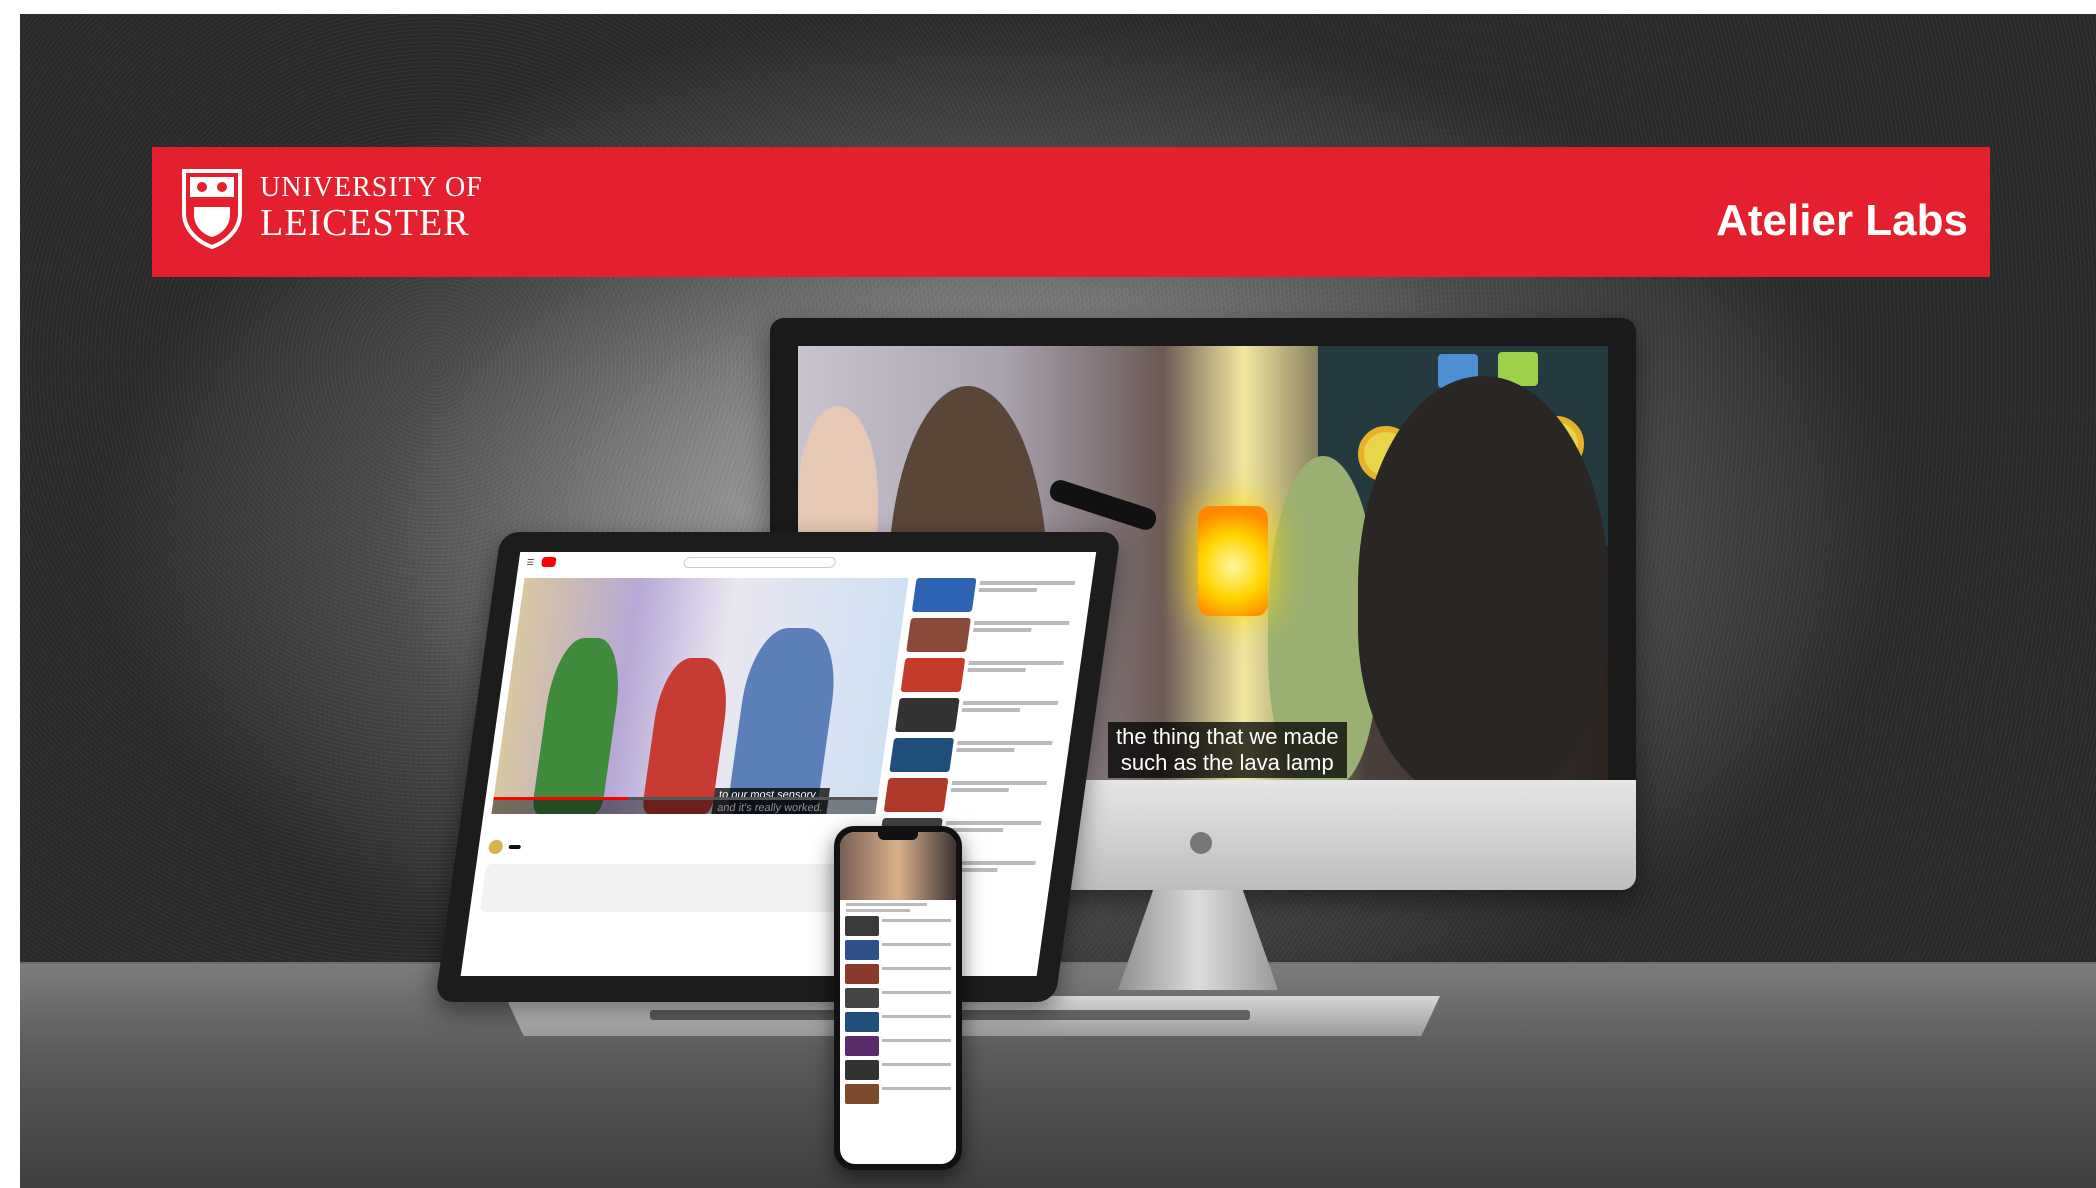 Image resolution: width=2096 pixels, height=1188 pixels. Describe the element at coordinates (371, 187) in the screenshot. I see `university-name-line1: UNIVERSITY OF` at that location.